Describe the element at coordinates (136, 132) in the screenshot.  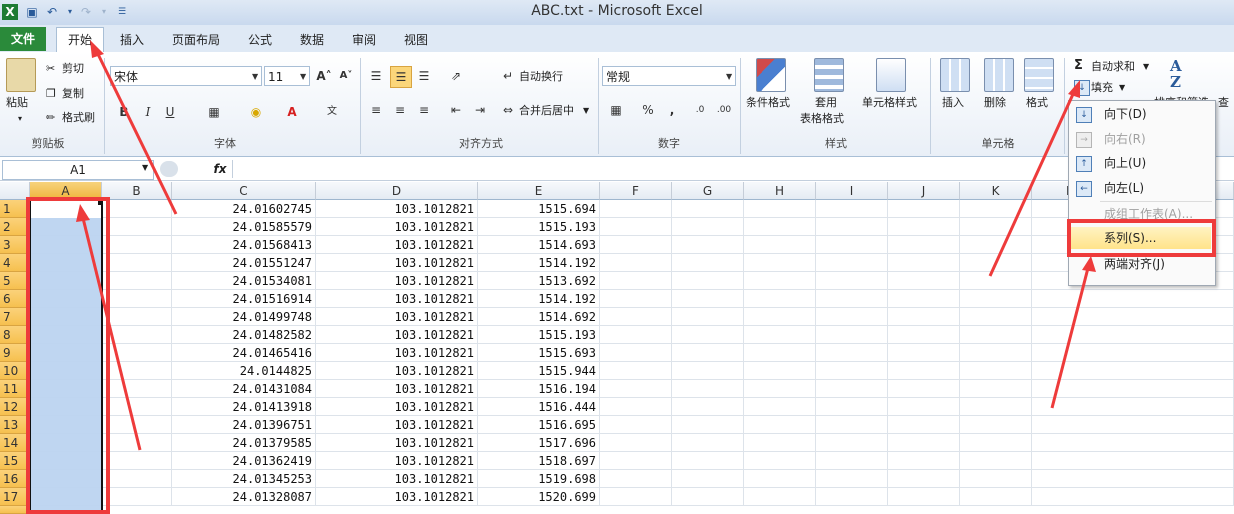
I see `arrow-to-home-tab` at that location.